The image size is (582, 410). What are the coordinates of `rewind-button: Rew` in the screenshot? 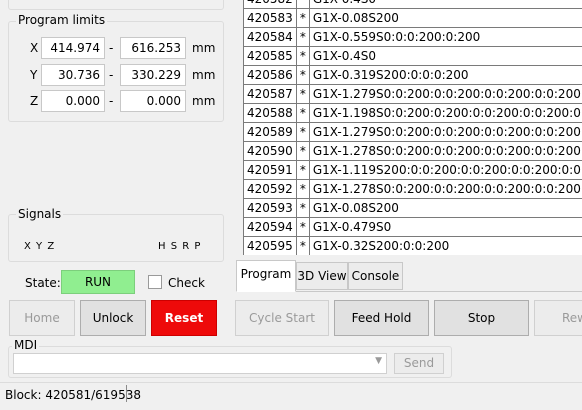 It's located at (558, 318).